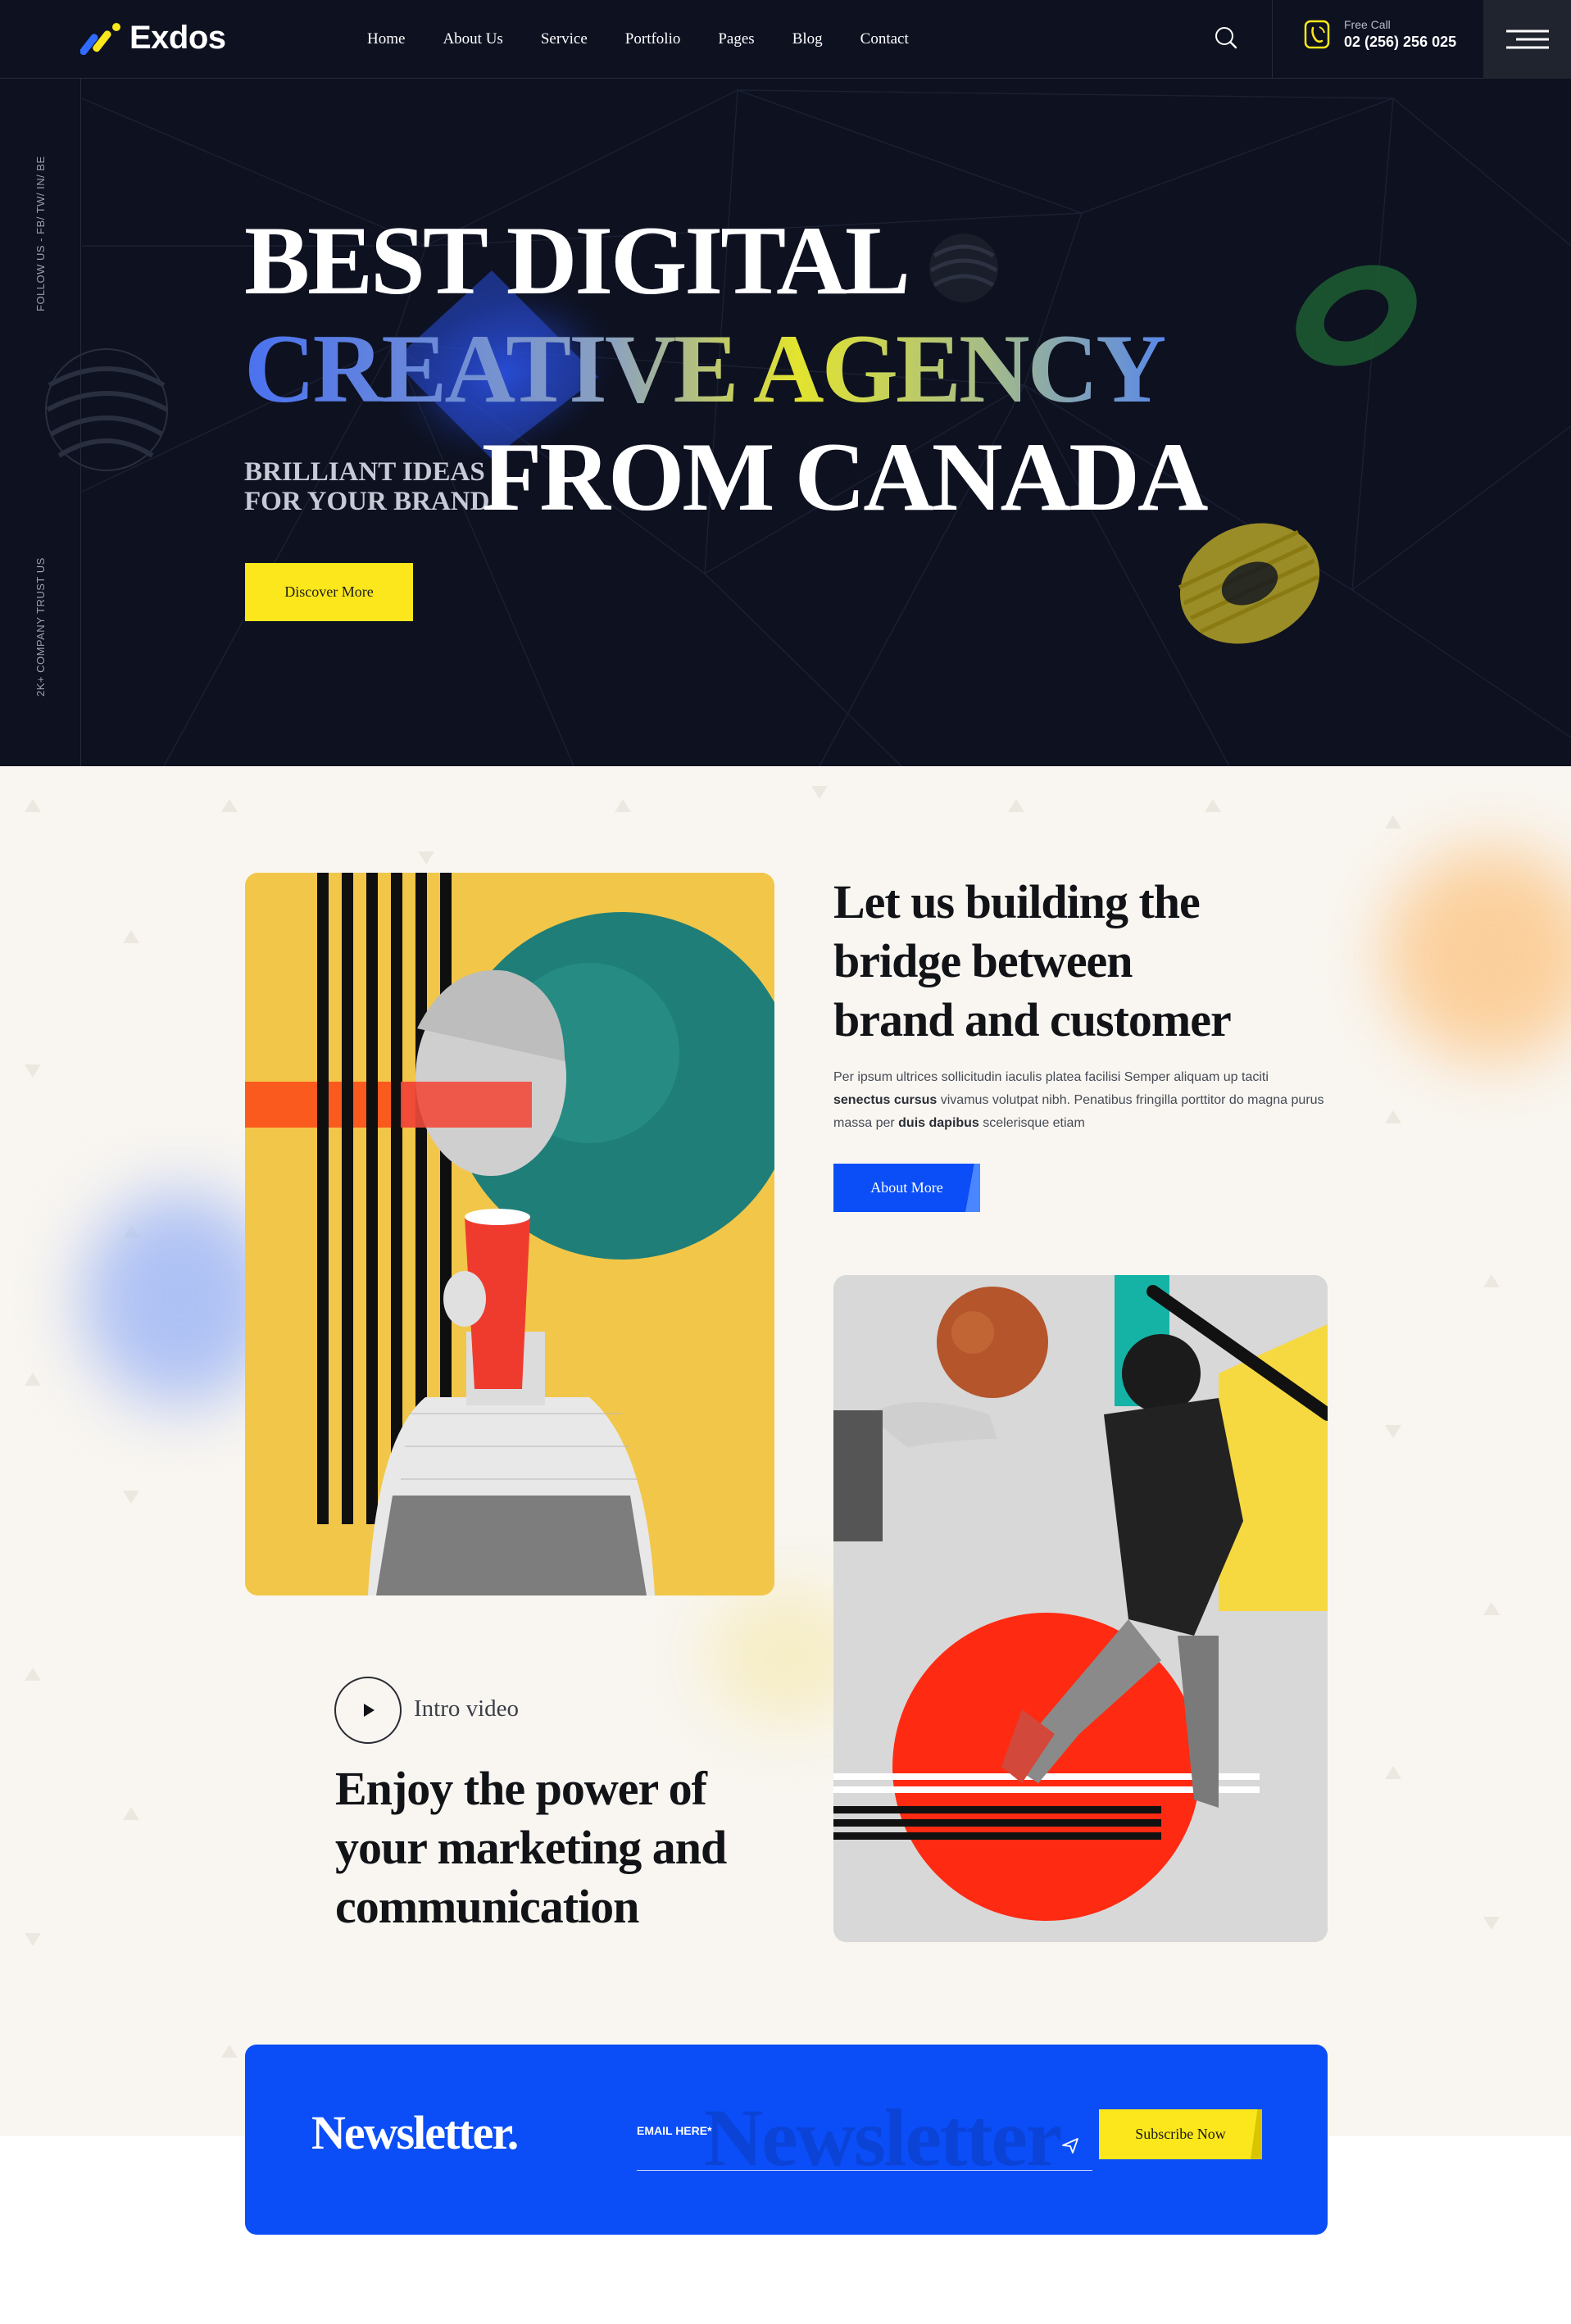  What do you see at coordinates (1032, 1019) in the screenshot?
I see `about-title-line3: brand and customer` at bounding box center [1032, 1019].